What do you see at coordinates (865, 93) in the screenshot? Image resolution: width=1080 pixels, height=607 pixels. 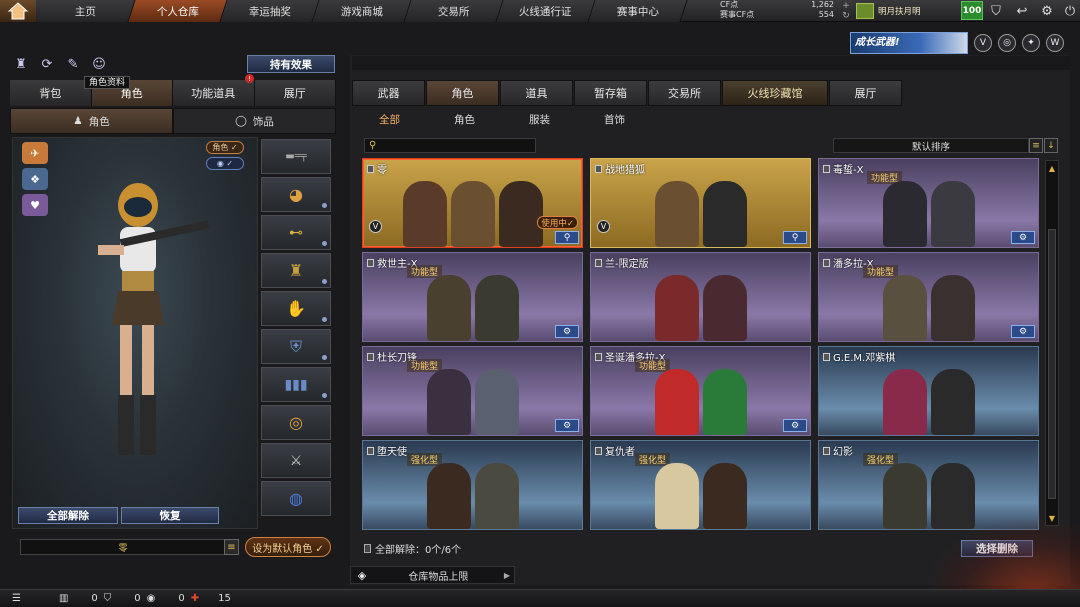 I see `tab-gallery: 展厅` at bounding box center [865, 93].